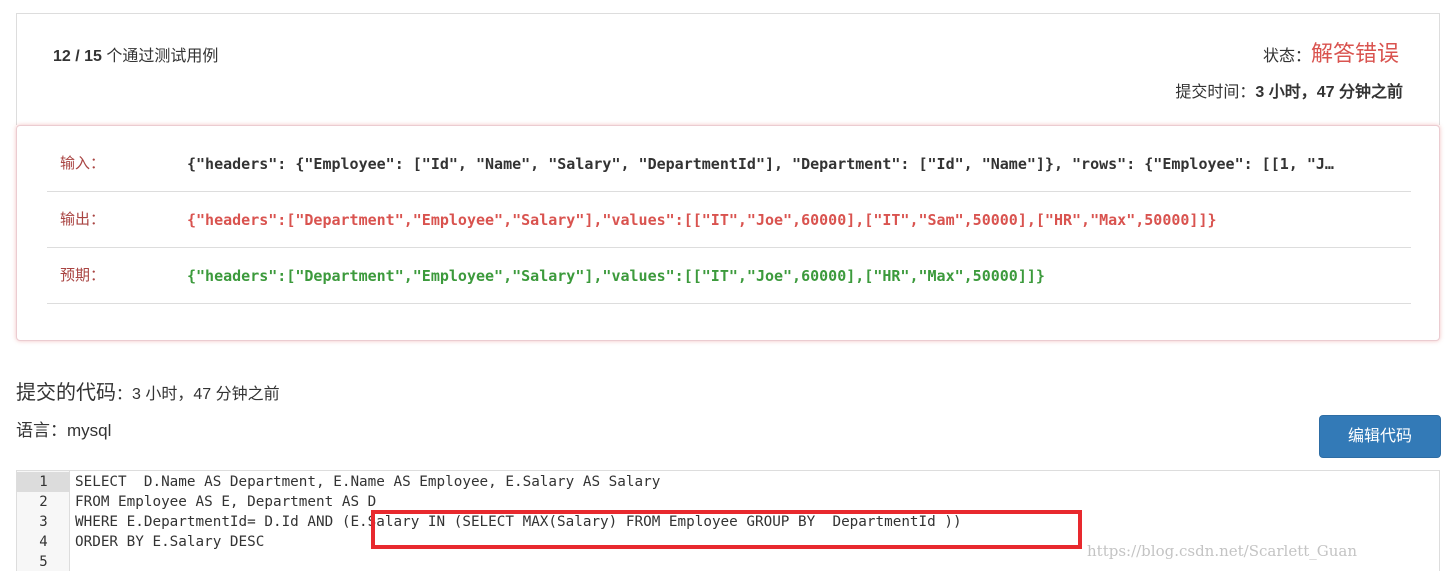 This screenshot has height=571, width=1447. I want to click on blog-watermark: https://blog.csdn.net/Scarlett_Guan, so click(1222, 551).